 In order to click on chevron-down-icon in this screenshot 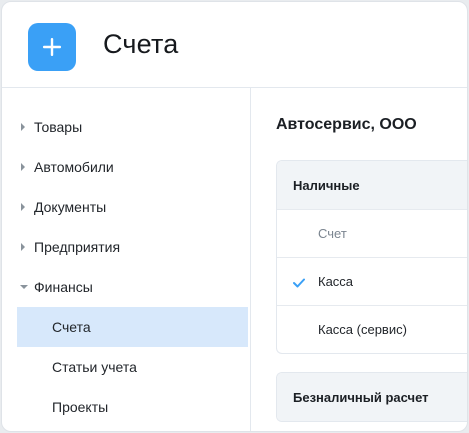, I will do `click(25, 287)`.